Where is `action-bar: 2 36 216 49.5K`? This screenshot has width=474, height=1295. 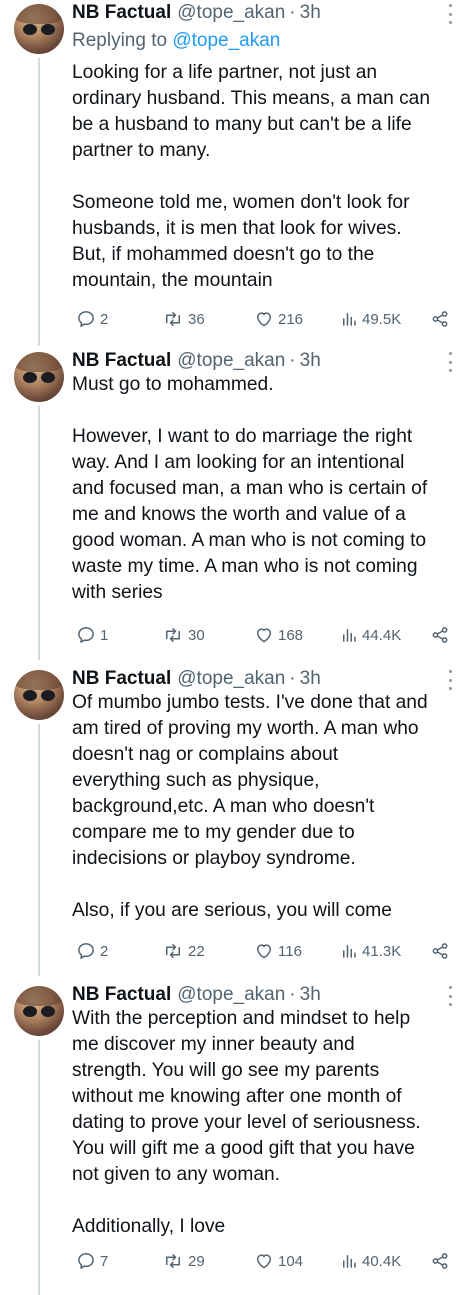 action-bar: 2 36 216 49.5K is located at coordinates (264, 319).